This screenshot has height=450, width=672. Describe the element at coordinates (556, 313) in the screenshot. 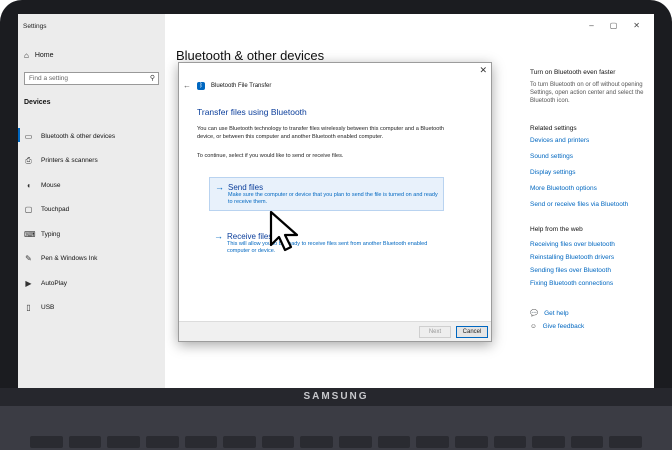

I see `get-help-label: Get help` at that location.